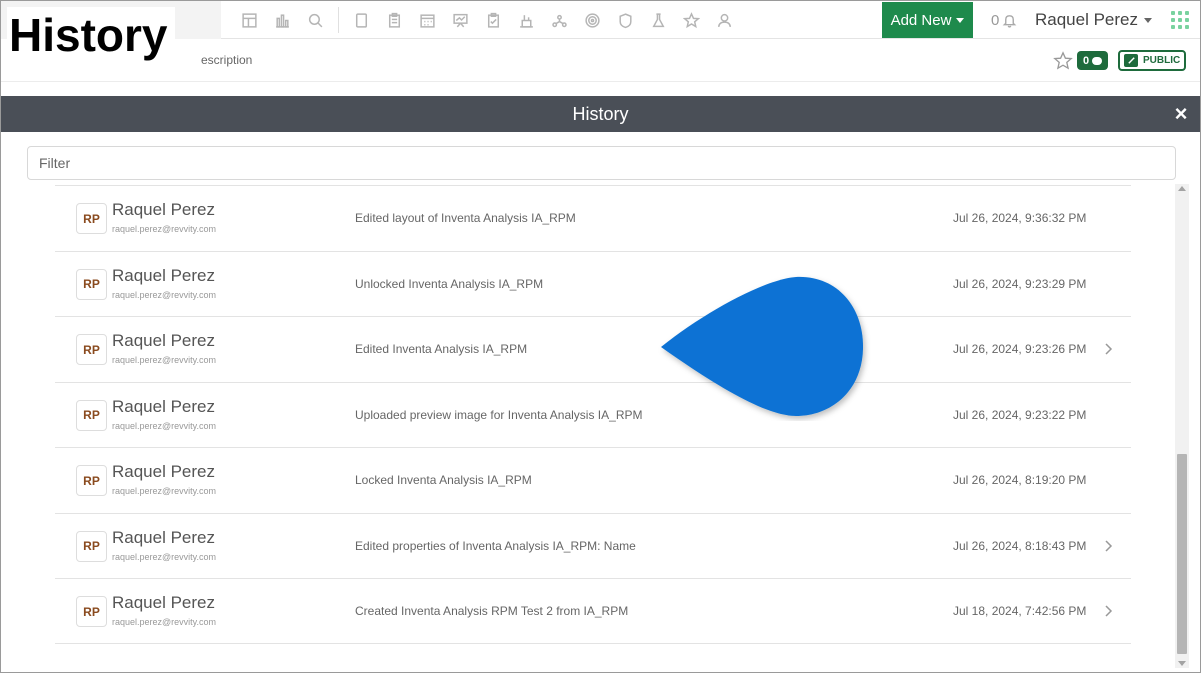 The width and height of the screenshot is (1201, 673). I want to click on clipboard-icon, so click(394, 20).